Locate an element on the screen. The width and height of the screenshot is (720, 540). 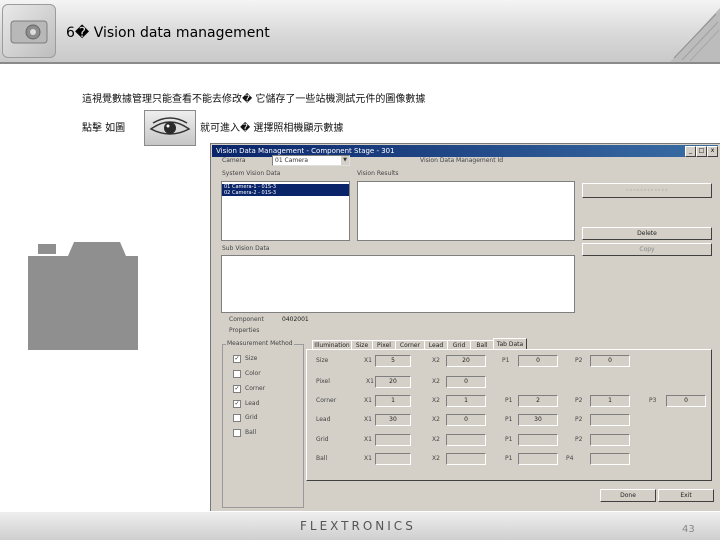
row-label: Ball is located at coordinates (322, 458).